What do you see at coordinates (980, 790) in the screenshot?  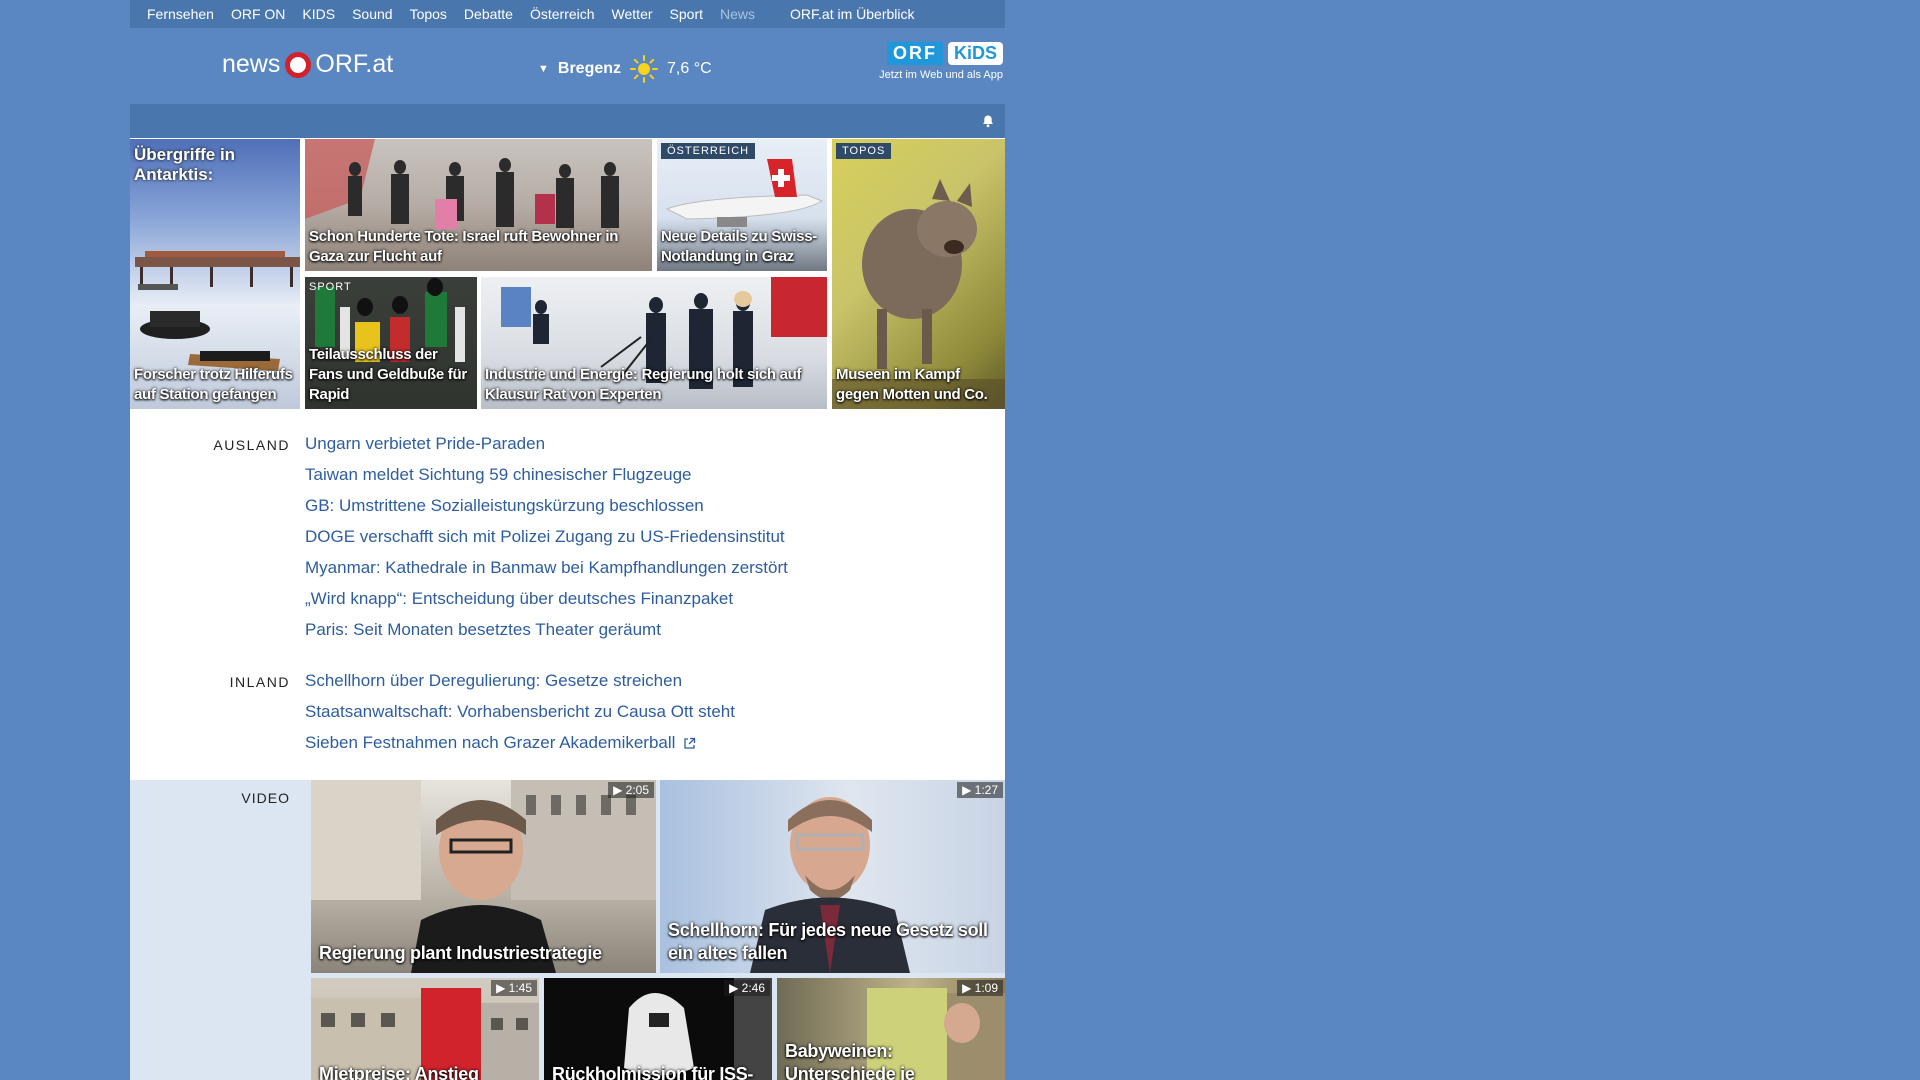 I see `video-duration: ▶ 1:27` at bounding box center [980, 790].